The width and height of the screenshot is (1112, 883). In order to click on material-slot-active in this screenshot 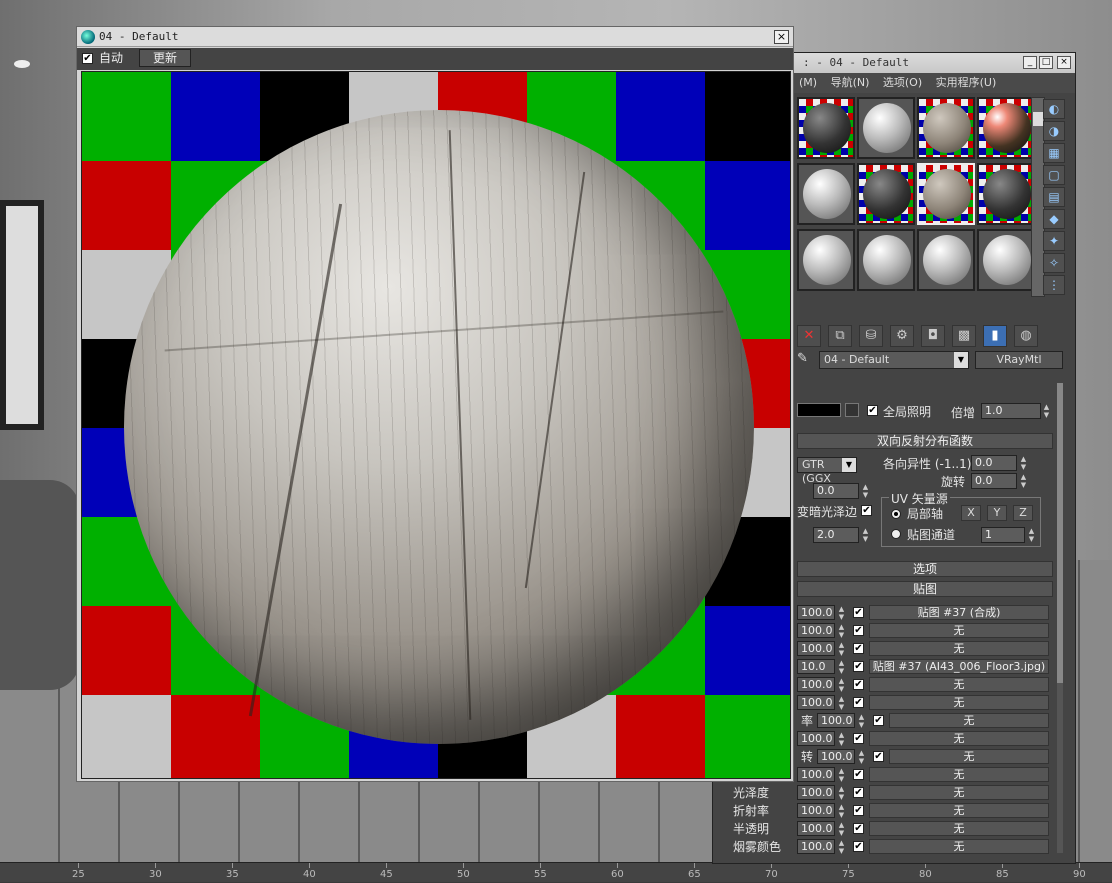, I will do `click(946, 194)`.